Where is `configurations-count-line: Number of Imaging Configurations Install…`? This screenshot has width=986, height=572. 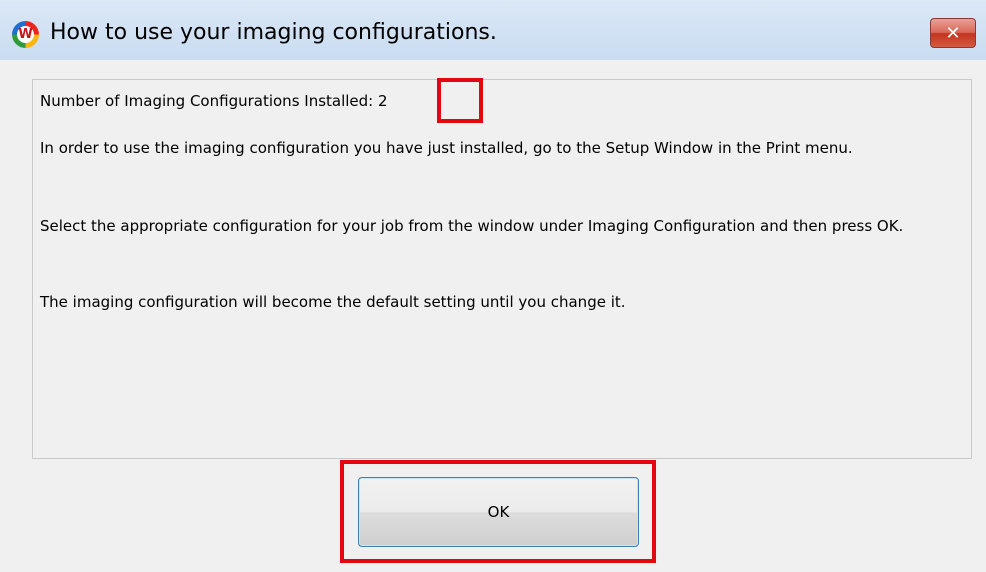 configurations-count-line: Number of Imaging Configurations Install… is located at coordinates (500, 101).